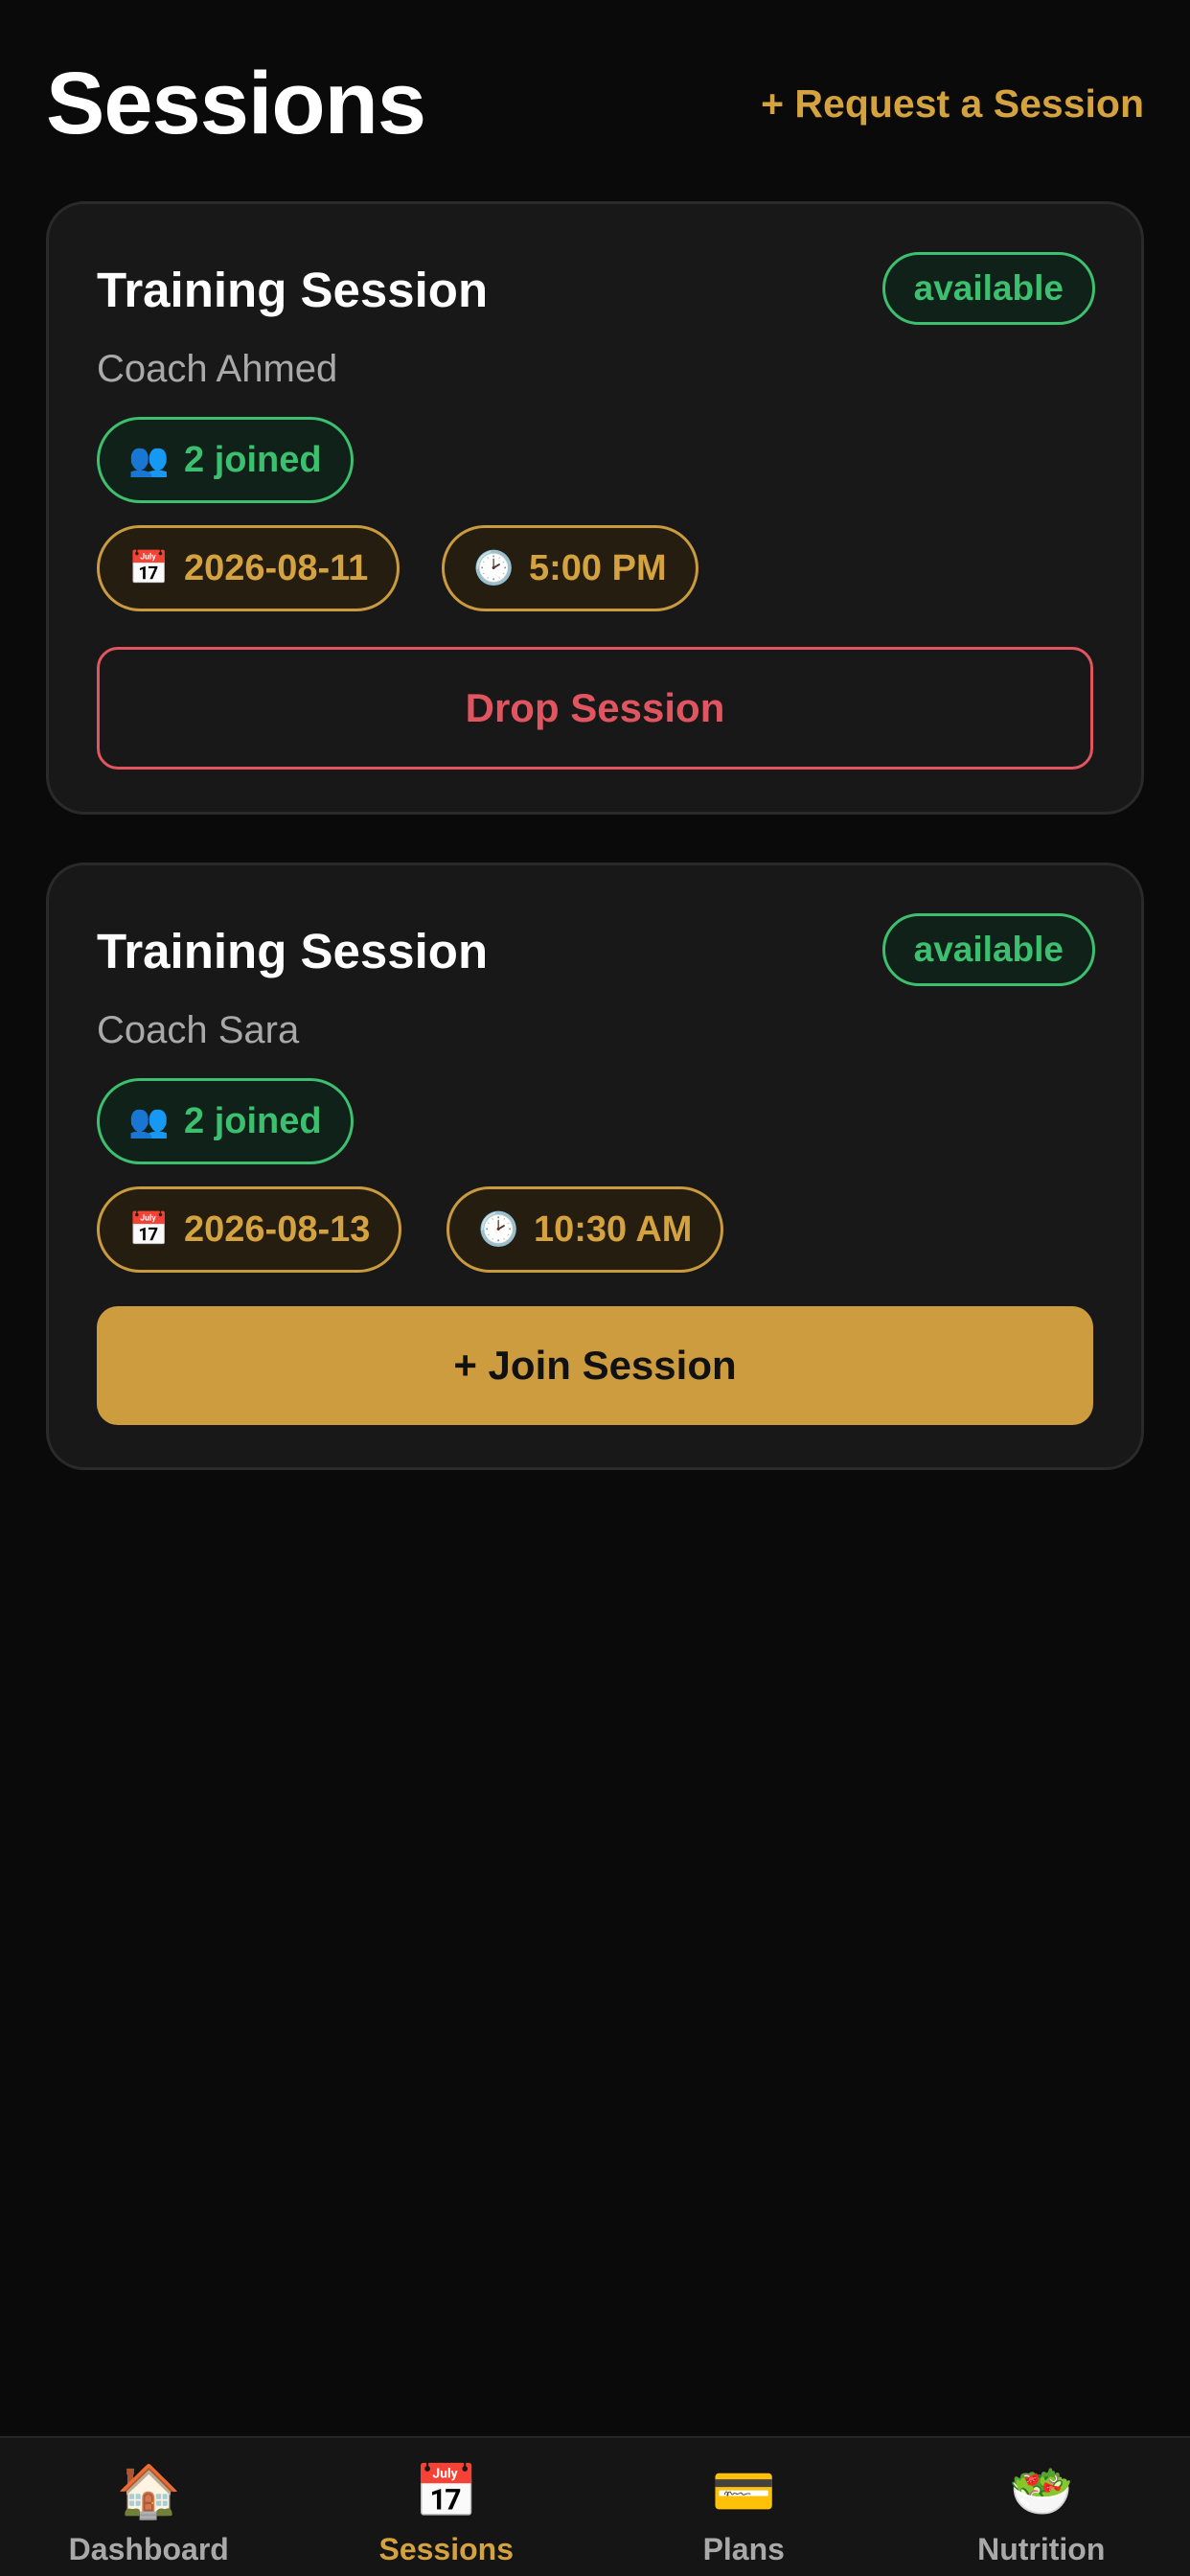 The height and width of the screenshot is (2576, 1190). Describe the element at coordinates (1041, 2491) in the screenshot. I see `salad-icon: 🥗` at that location.